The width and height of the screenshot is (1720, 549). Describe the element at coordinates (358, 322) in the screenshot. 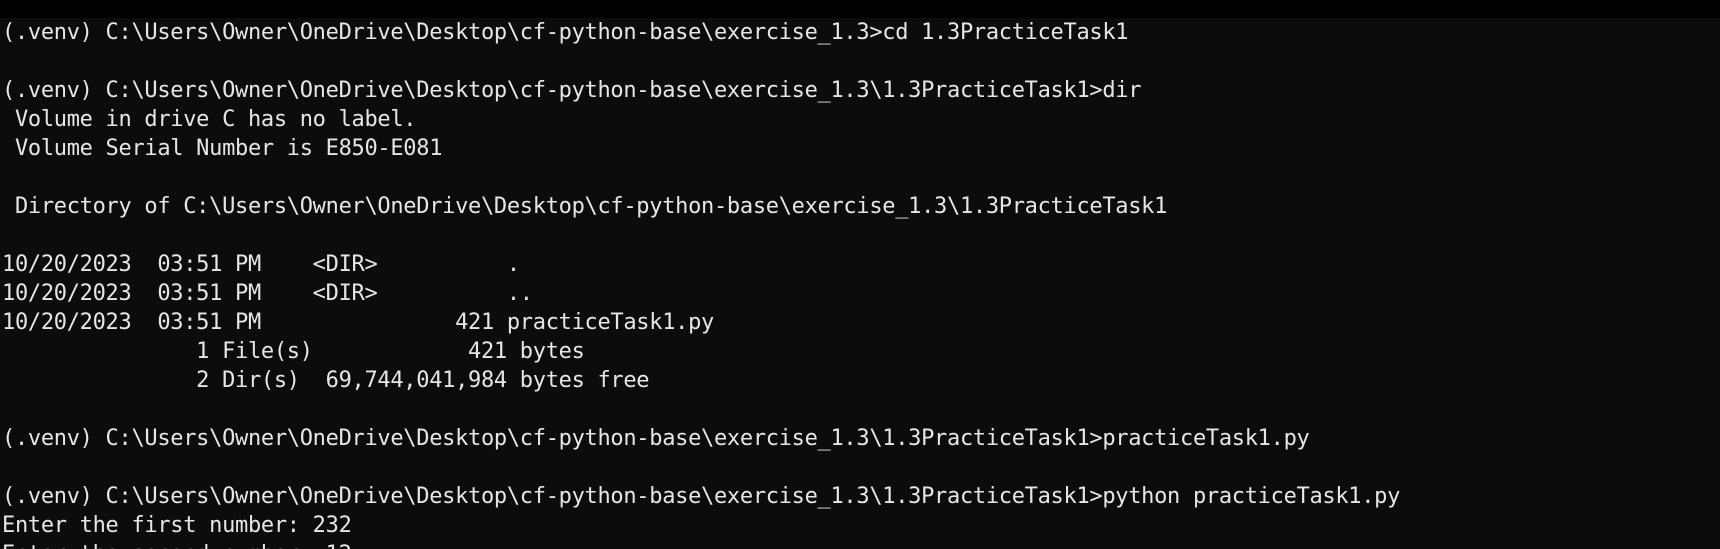

I see `dir-listing-row: 10/20/2023 03:51 PM 421 practiceTask1.py` at that location.